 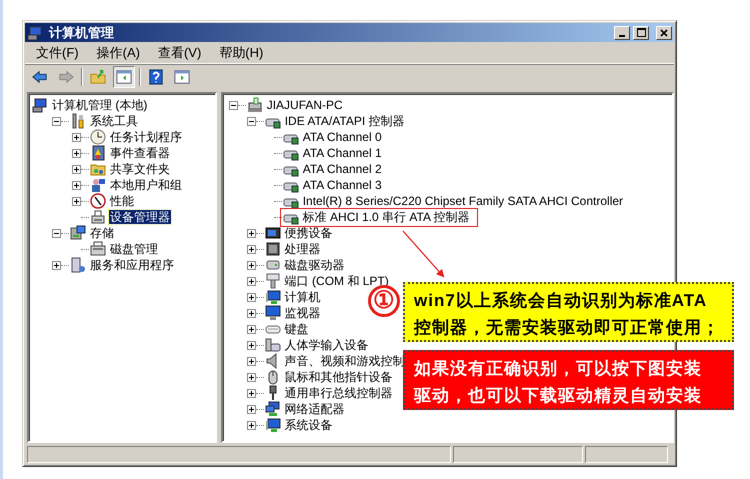 I want to click on note-text: win7以上系统会自动识别为标准ATA 控制器，无需安装驱动即可正常使用；, so click(x=568, y=312).